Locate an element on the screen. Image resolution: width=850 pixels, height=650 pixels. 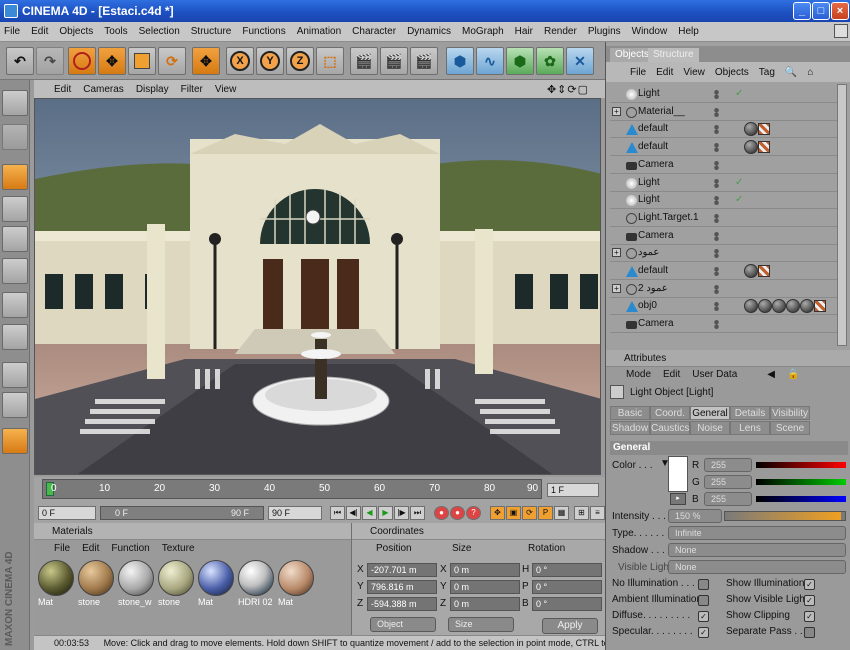
color-picker-icon: ▸ is located at coordinates (678, 499).